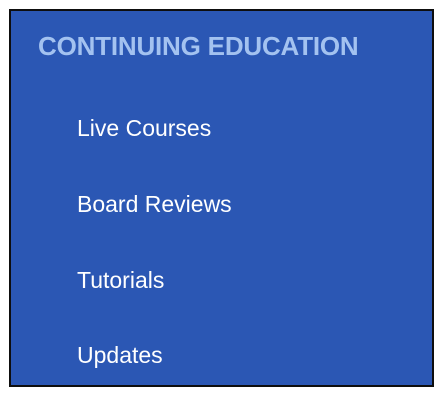 The image size is (443, 396). Describe the element at coordinates (198, 46) in the screenshot. I see `menu-title: CONTINUING EDUCATION` at that location.